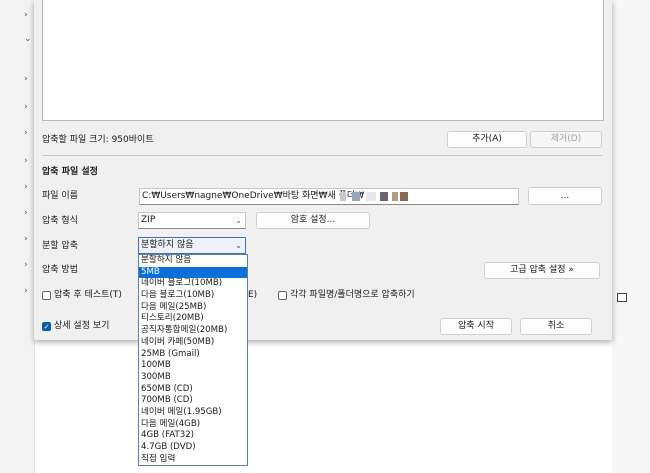  I want to click on dropdown-option: 공직자통합메일(20MB), so click(193, 331).